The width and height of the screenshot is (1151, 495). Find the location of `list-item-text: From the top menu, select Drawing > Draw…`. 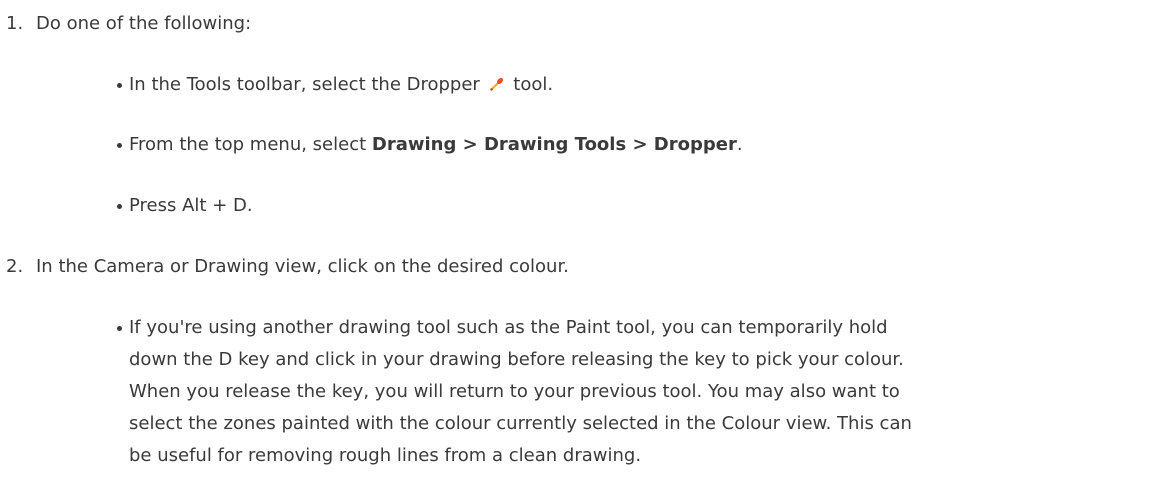

list-item-text: From the top menu, select Drawing > Draw… is located at coordinates (436, 145).